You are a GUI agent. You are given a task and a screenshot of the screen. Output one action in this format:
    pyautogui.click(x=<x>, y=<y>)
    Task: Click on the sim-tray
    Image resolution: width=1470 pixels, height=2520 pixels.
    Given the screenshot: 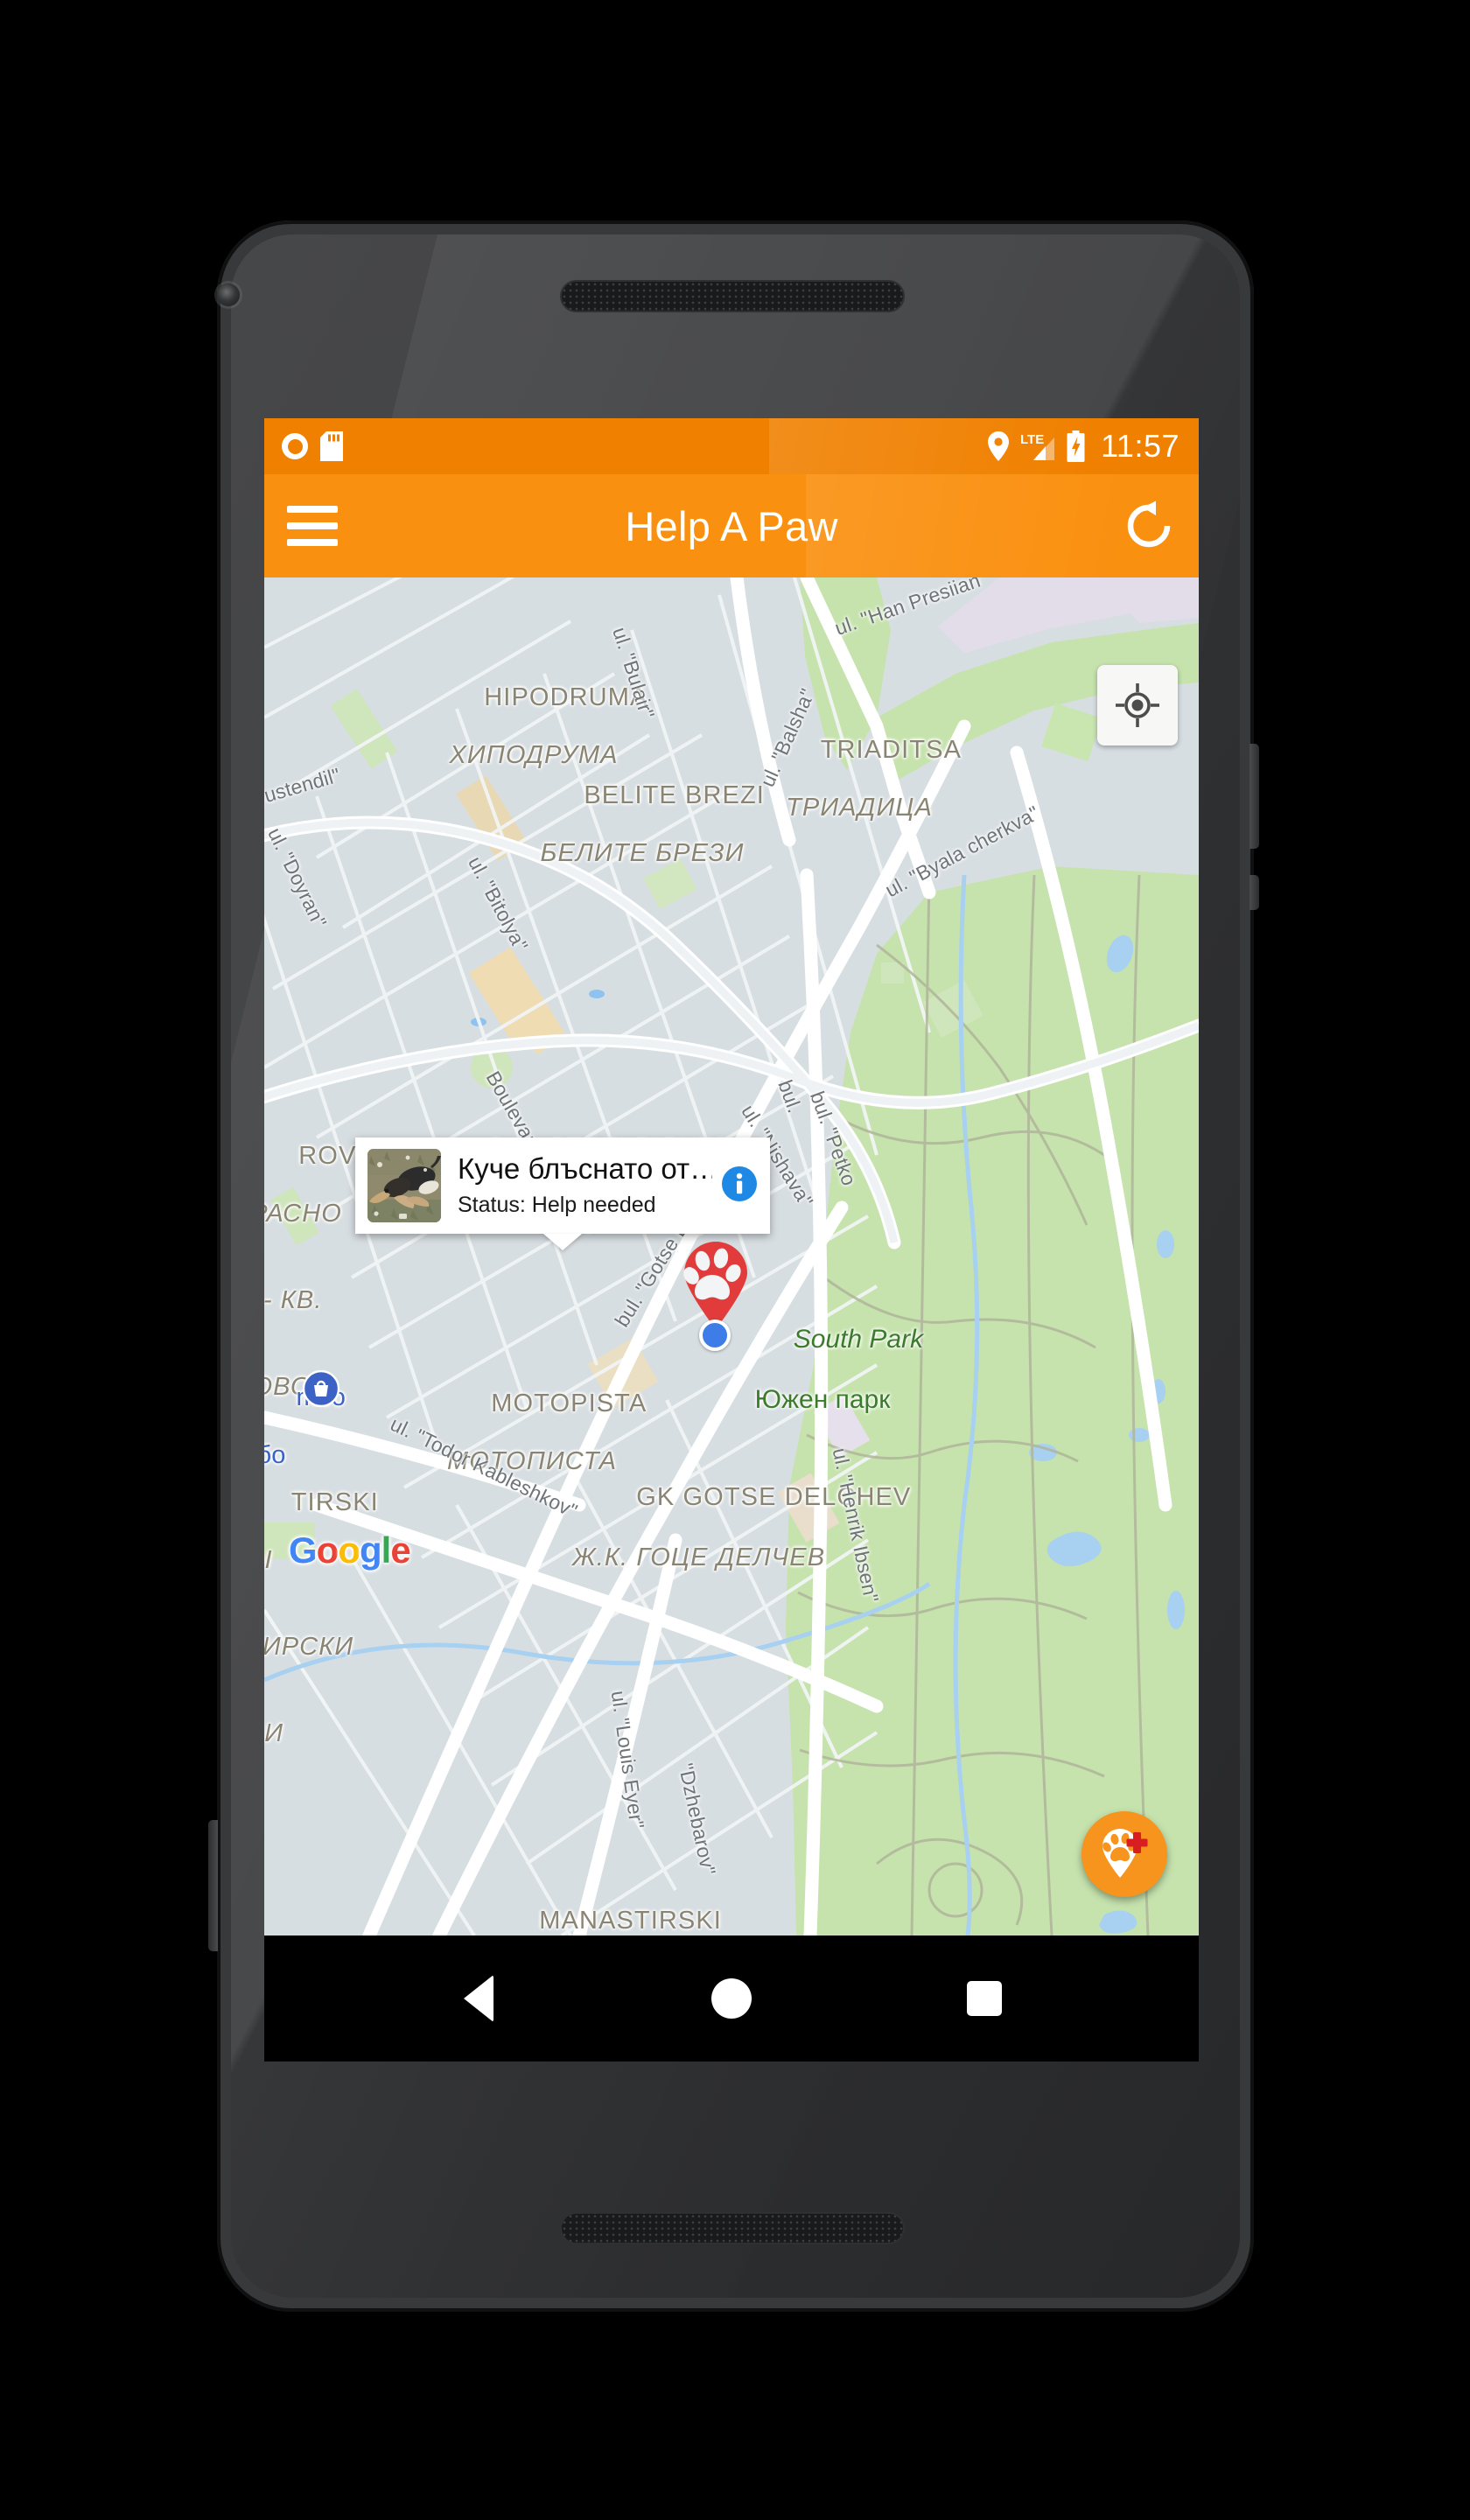 What is the action you would take?
    pyautogui.click(x=213, y=1885)
    